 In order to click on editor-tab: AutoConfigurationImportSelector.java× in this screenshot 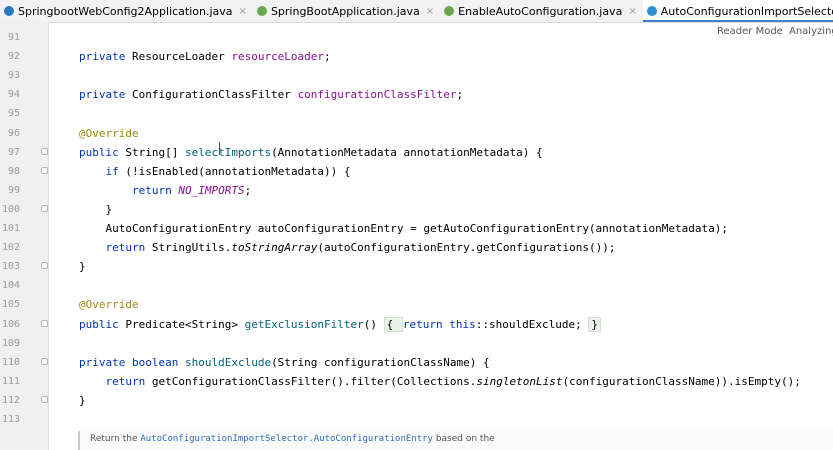, I will do `click(737, 11)`.